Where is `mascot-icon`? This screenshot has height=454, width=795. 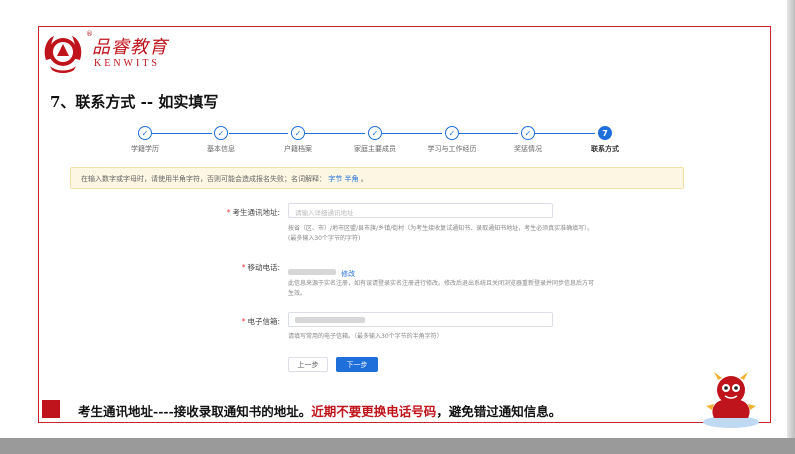
mascot-icon is located at coordinates (731, 400).